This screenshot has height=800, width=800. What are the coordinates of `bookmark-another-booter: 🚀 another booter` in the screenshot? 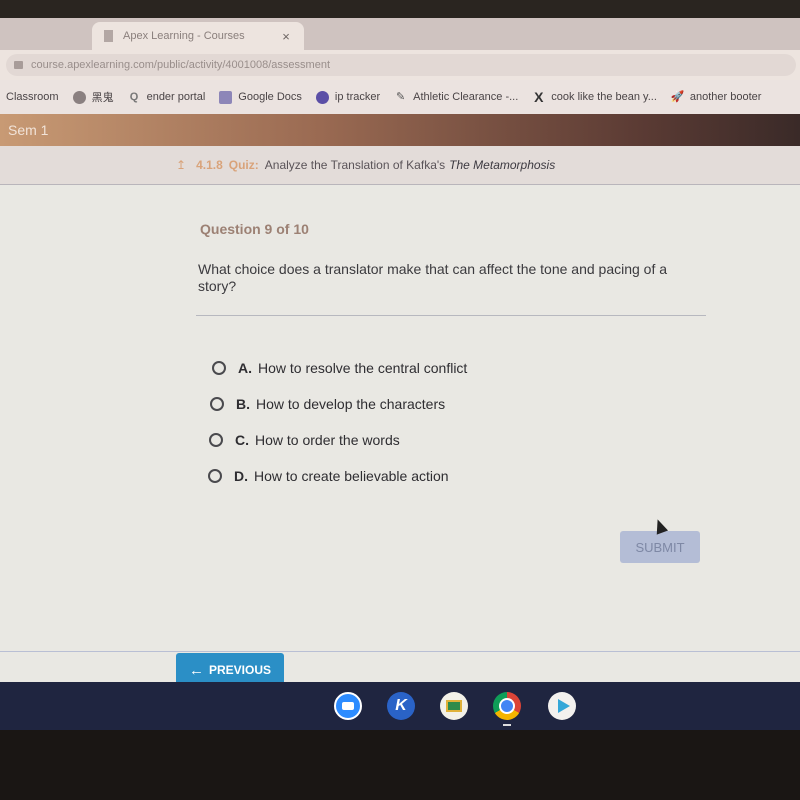 It's located at (716, 97).